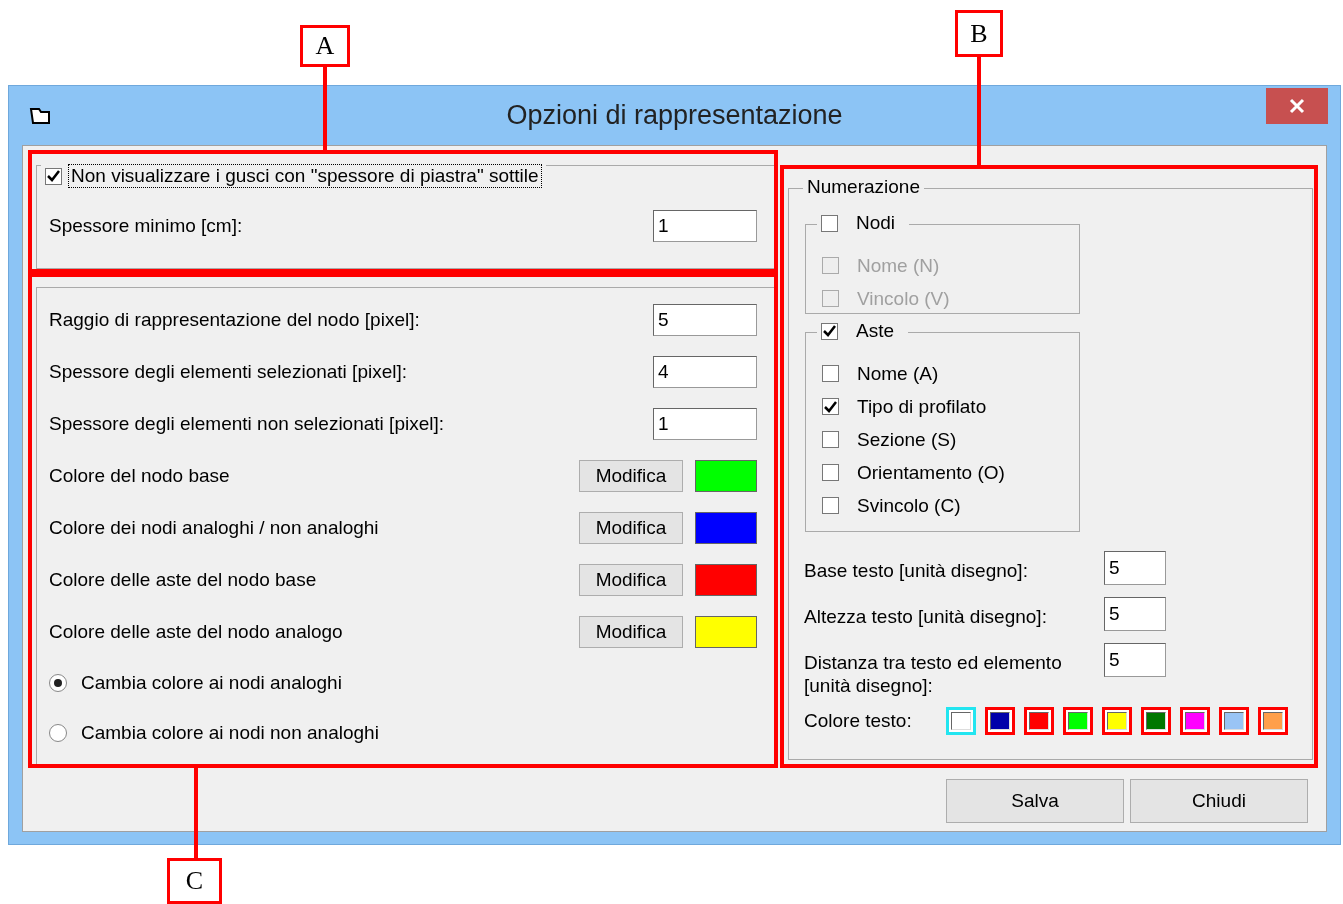 This screenshot has width=1343, height=904. I want to click on field-label: Base testo [unità disegno]:, so click(916, 570).